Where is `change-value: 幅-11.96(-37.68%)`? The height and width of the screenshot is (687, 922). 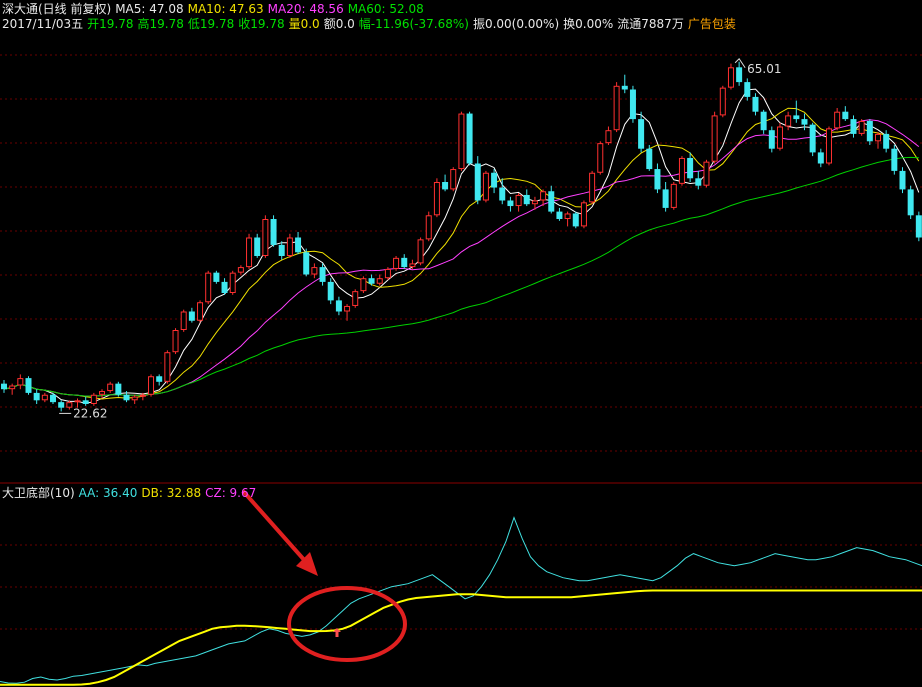 change-value: 幅-11.96(-37.68%) is located at coordinates (413, 24).